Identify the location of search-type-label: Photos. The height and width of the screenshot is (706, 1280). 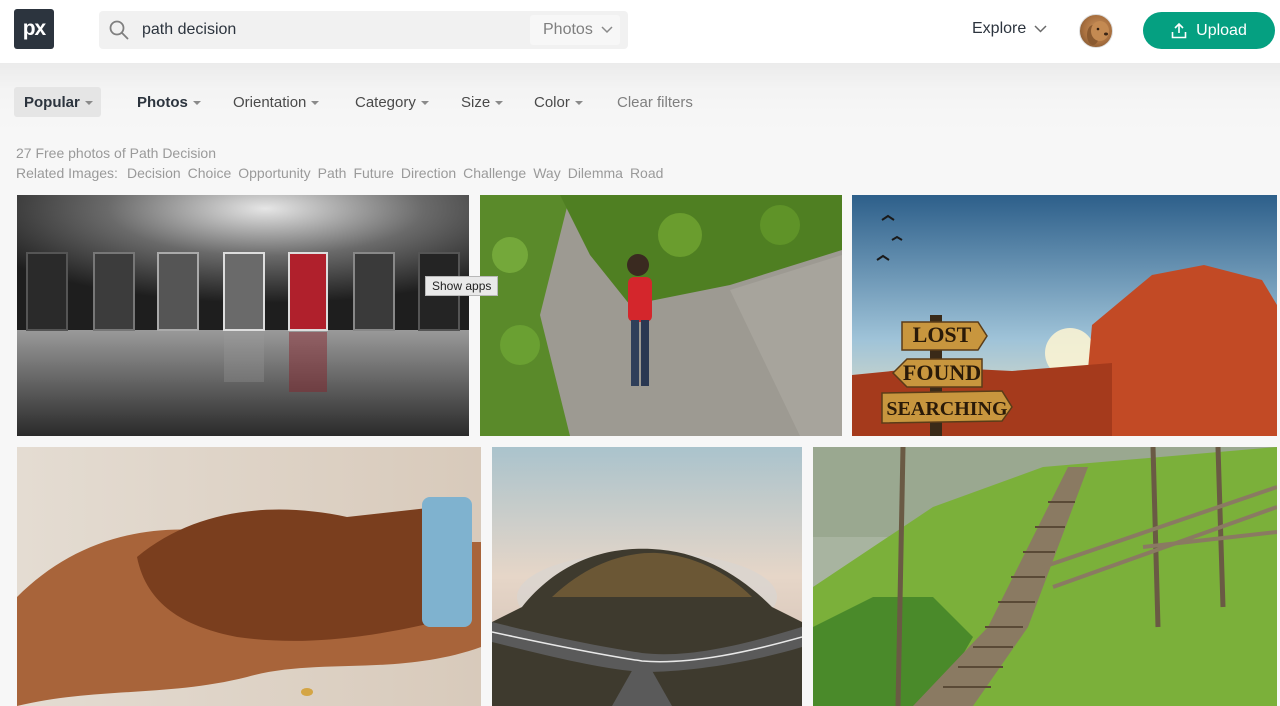
(568, 29).